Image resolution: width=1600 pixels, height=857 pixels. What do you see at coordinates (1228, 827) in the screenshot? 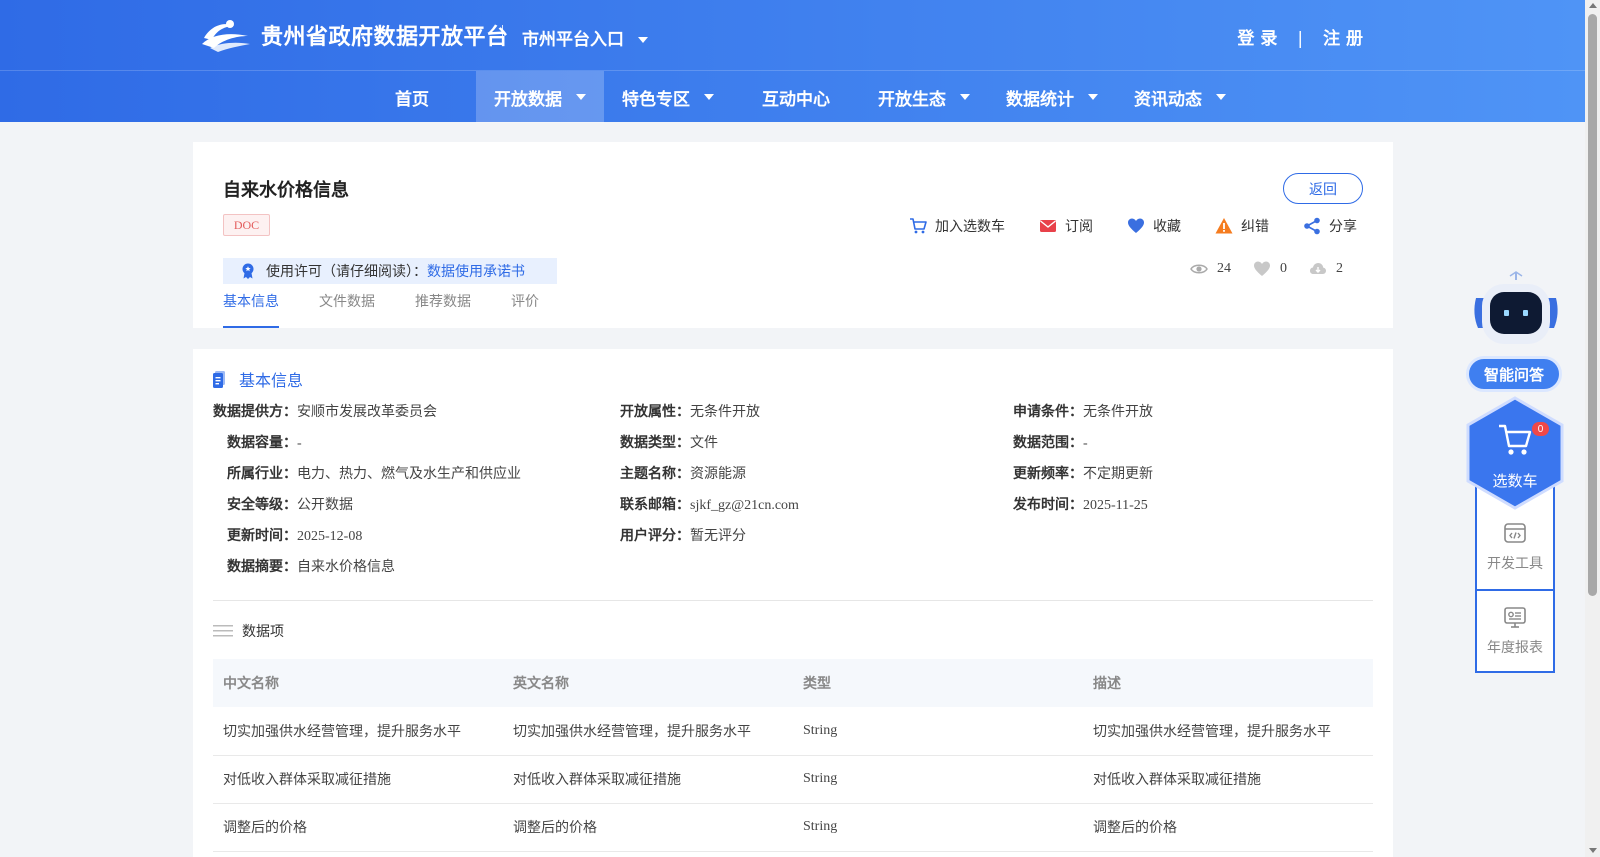
I see `table-cell: 调整后的价格` at bounding box center [1228, 827].